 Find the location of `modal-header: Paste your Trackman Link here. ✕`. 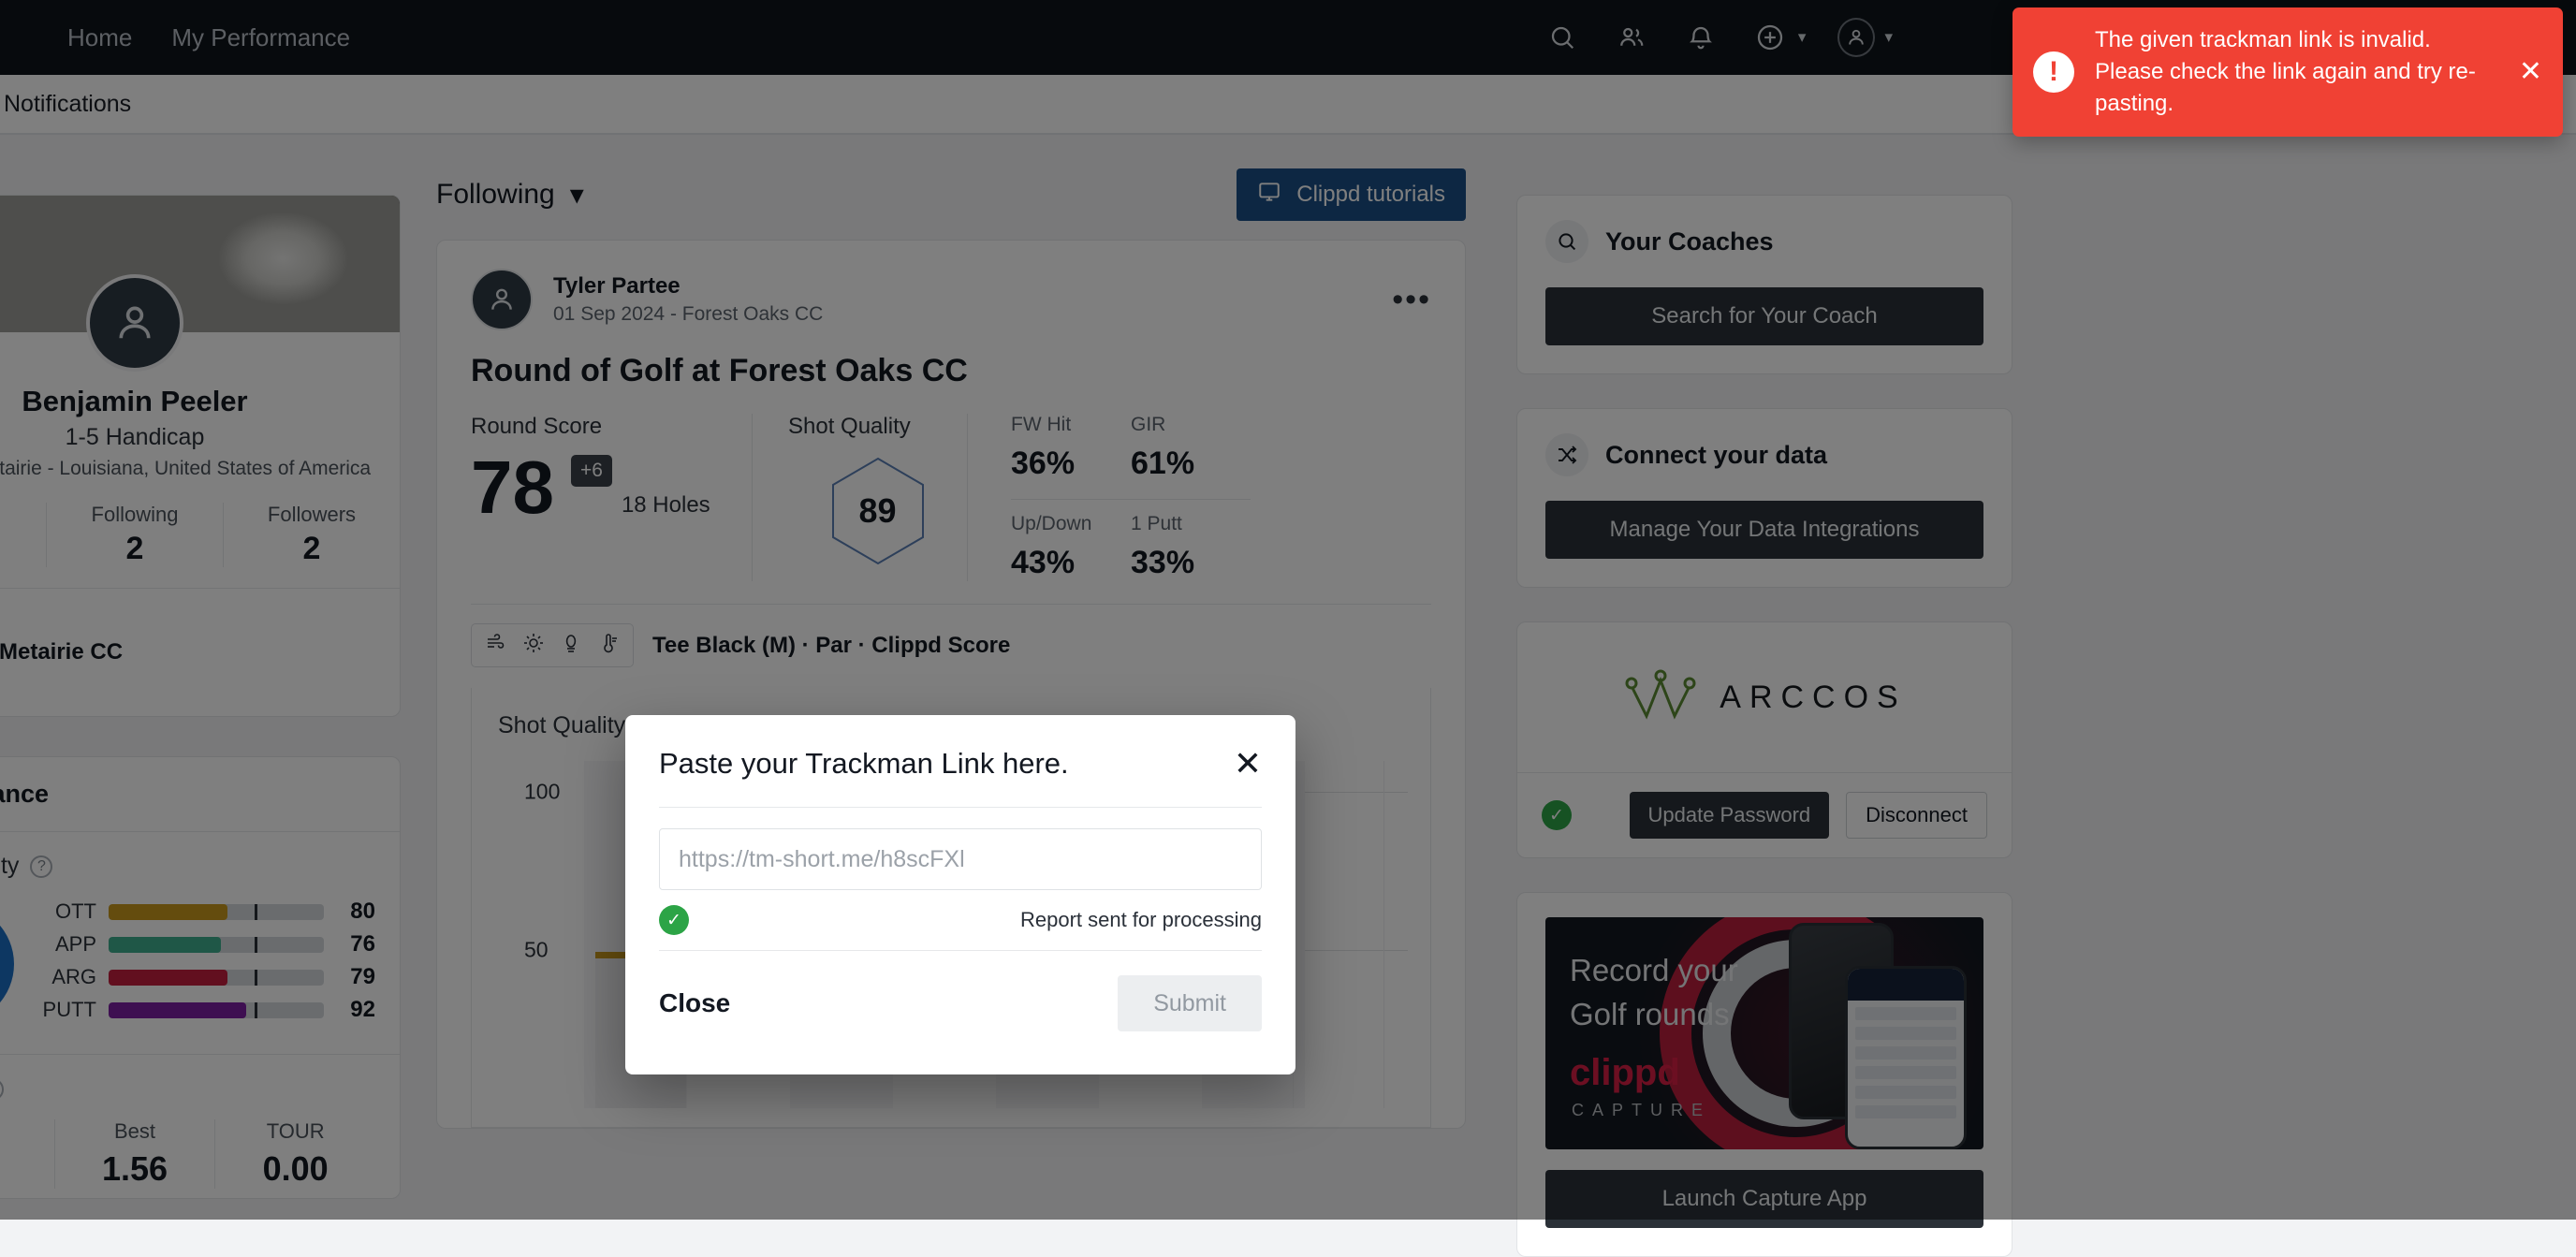

modal-header: Paste your Trackman Link here. ✕ is located at coordinates (960, 748).